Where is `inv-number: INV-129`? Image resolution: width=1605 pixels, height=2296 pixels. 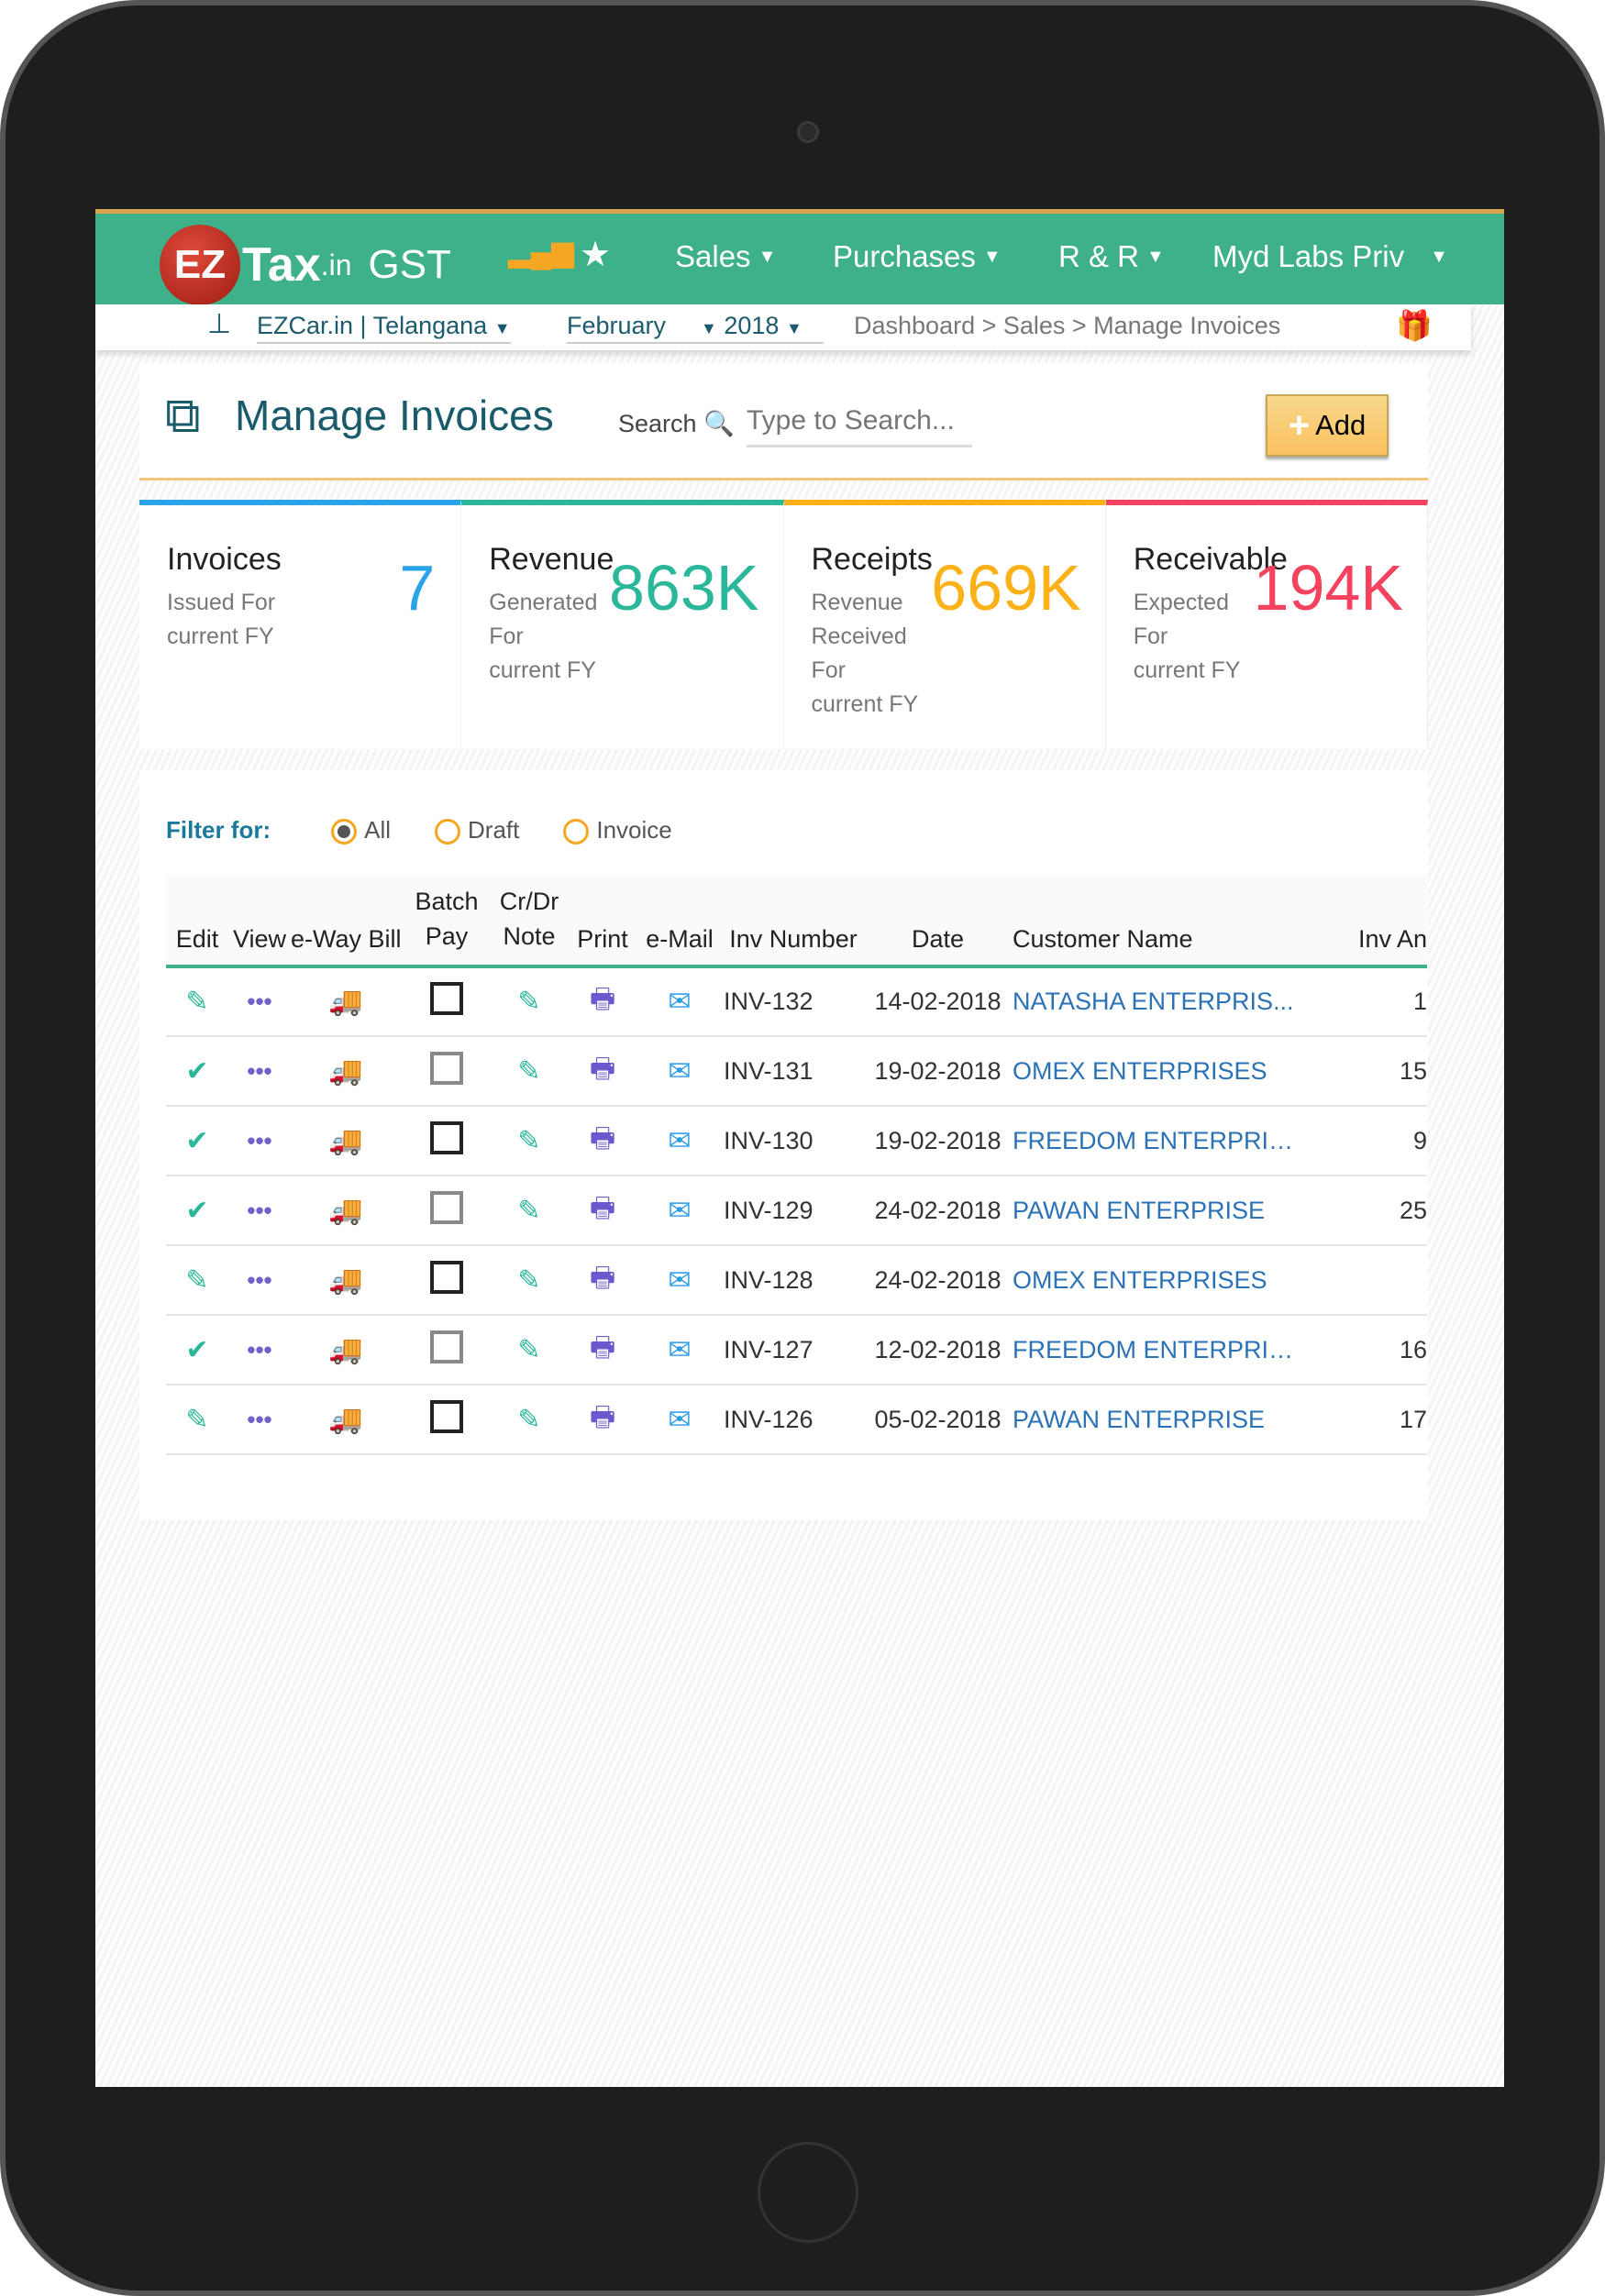
inv-number: INV-129 is located at coordinates (793, 1211).